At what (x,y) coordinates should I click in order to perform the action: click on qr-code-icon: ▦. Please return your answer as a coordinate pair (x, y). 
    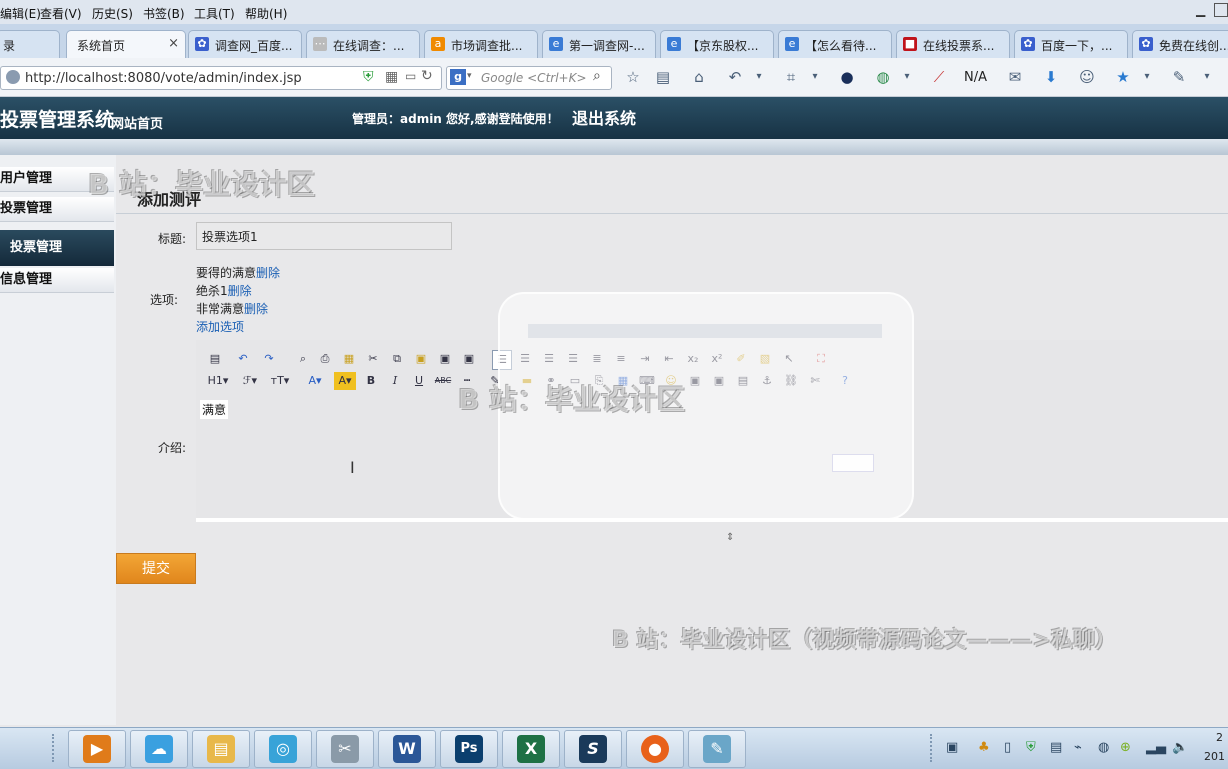
    Looking at the image, I should click on (391, 77).